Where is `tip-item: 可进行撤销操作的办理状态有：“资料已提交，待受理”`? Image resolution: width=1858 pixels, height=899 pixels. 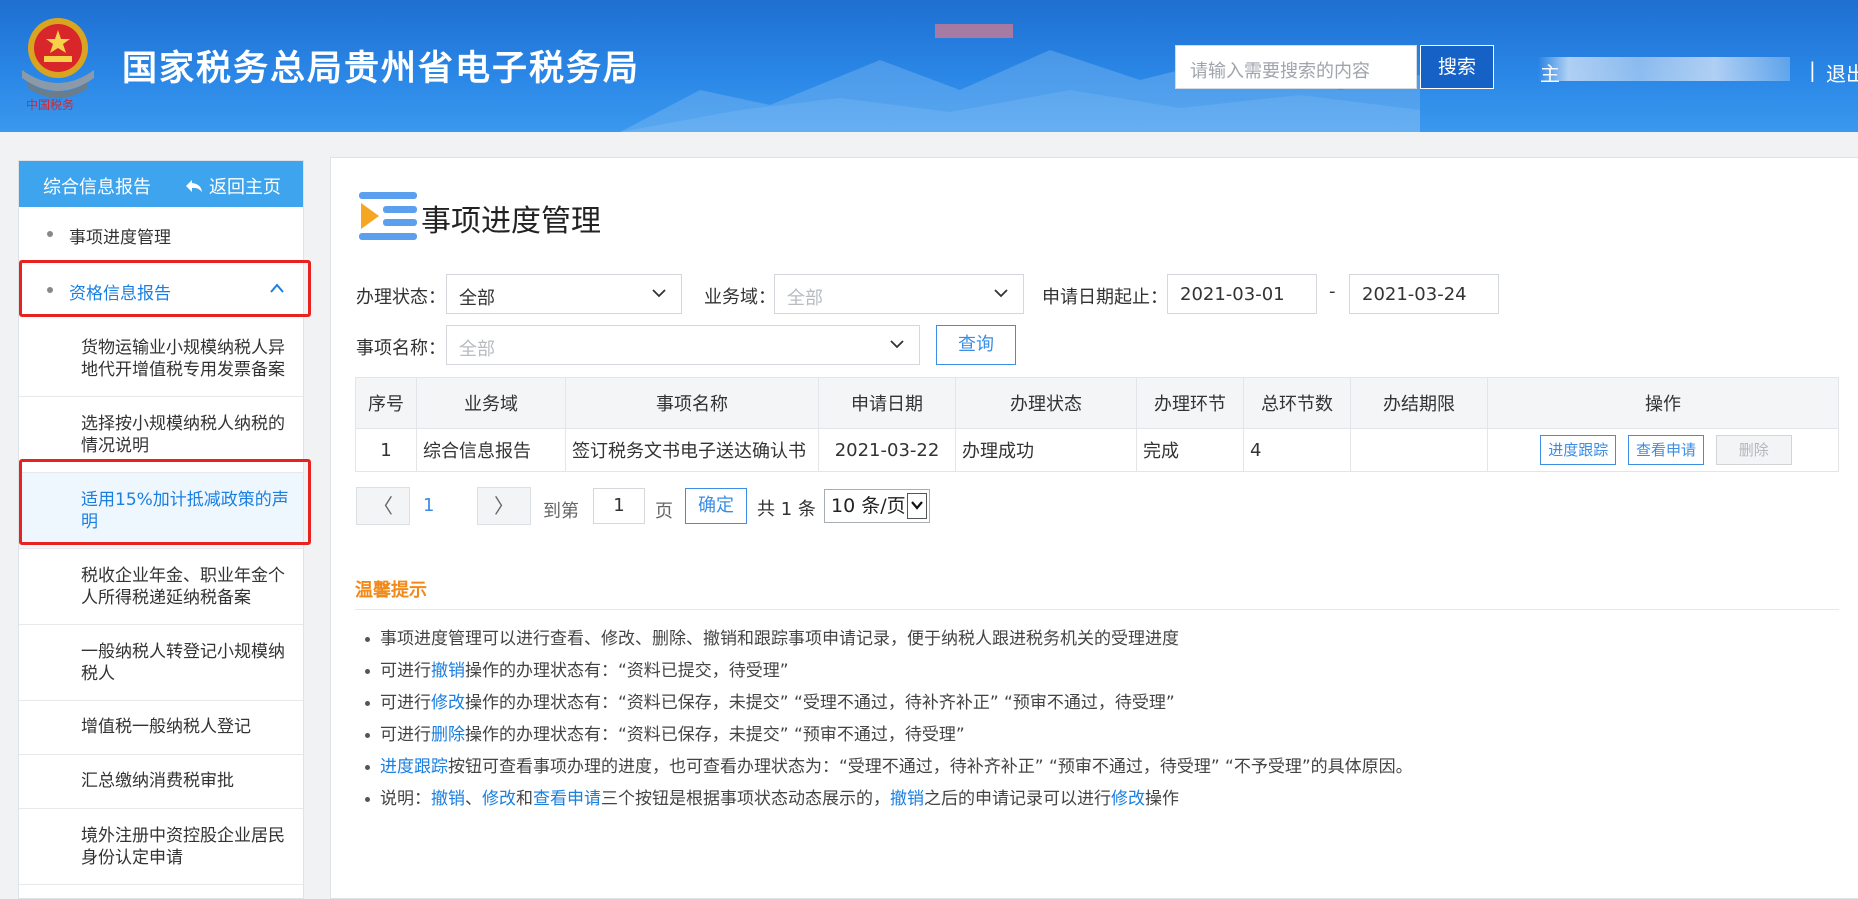 tip-item: 可进行撤销操作的办理状态有：“资料已提交，待受理” is located at coordinates (577, 668).